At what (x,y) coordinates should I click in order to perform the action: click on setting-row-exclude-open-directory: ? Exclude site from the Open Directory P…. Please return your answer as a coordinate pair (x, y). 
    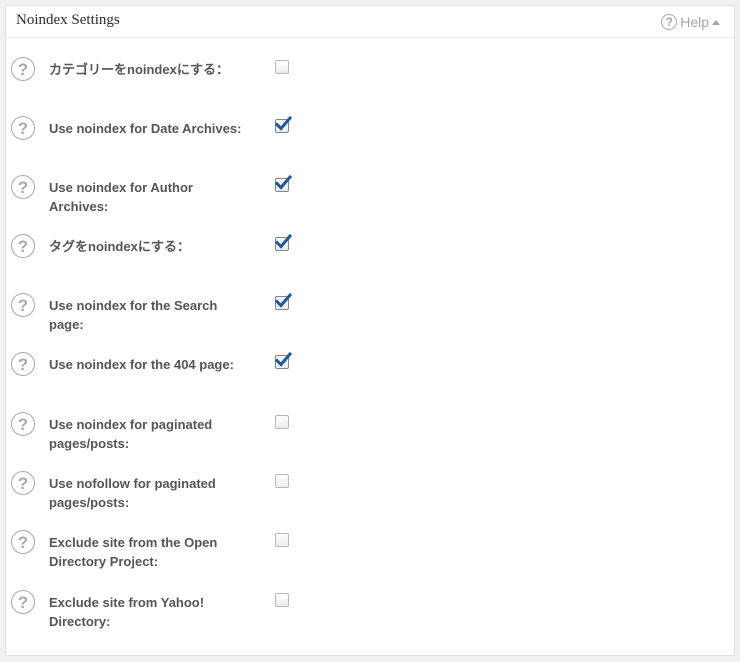
    Looking at the image, I should click on (370, 558).